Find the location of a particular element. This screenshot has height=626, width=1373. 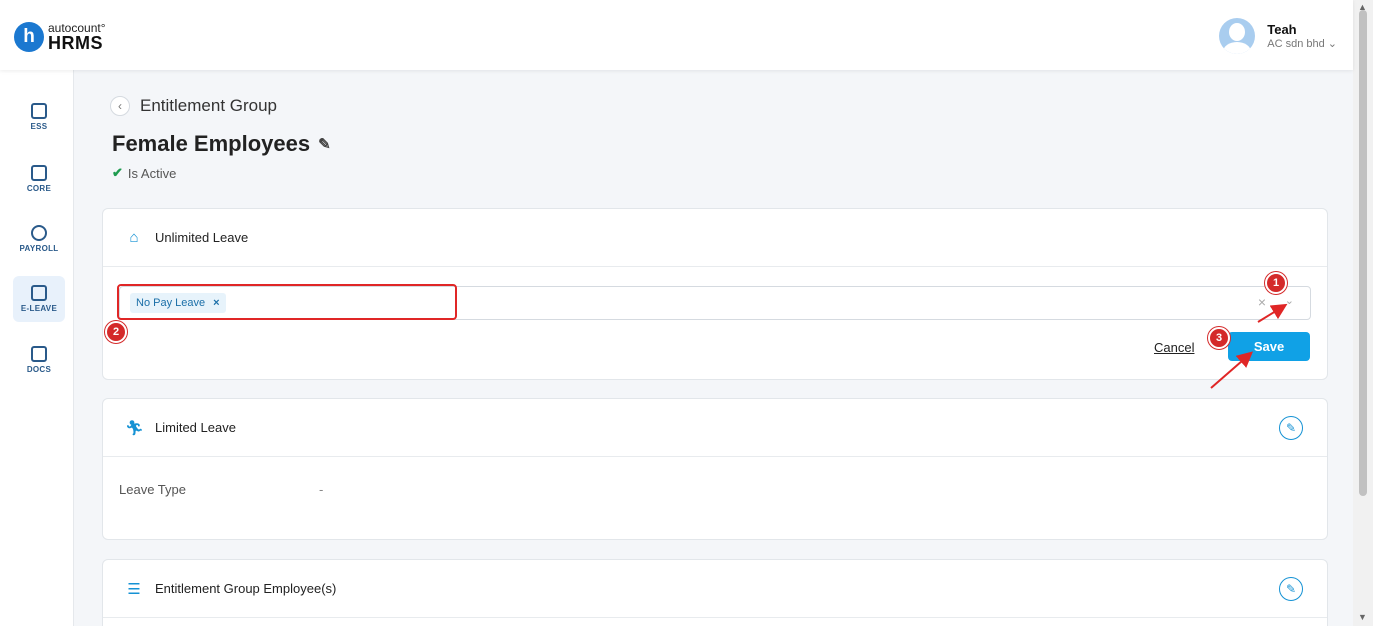

document-chart-icon is located at coordinates (39, 354).